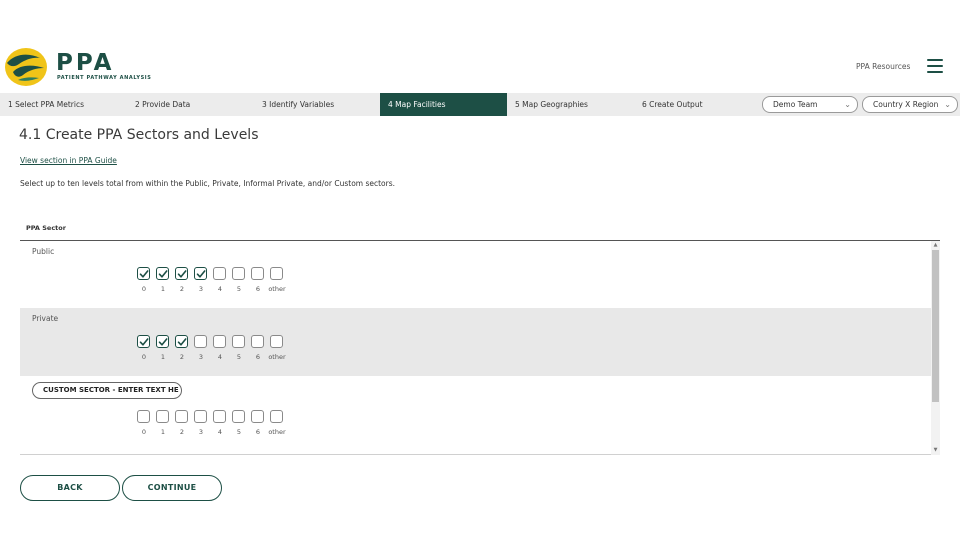  Describe the element at coordinates (107, 390) in the screenshot. I see `custom-sector-input: CUSTOM SECTOR - ENTER TEXT HE` at that location.